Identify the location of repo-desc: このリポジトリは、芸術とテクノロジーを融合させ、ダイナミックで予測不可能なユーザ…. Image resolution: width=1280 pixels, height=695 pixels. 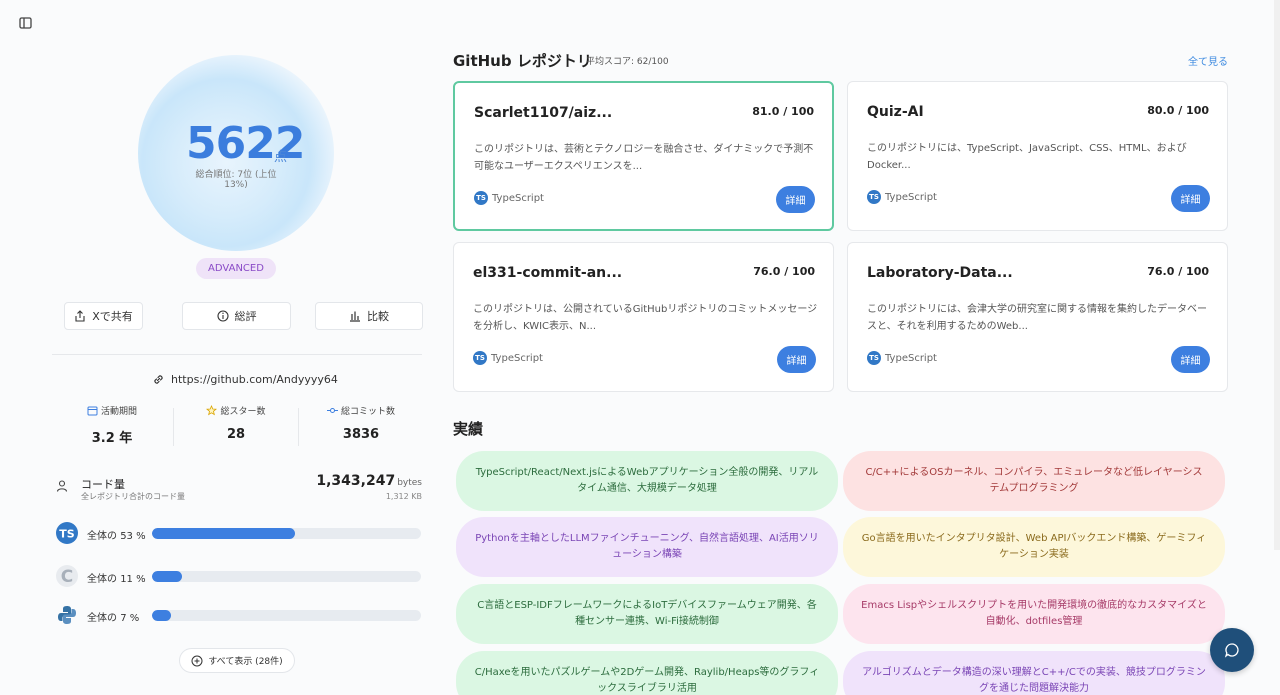
(644, 158).